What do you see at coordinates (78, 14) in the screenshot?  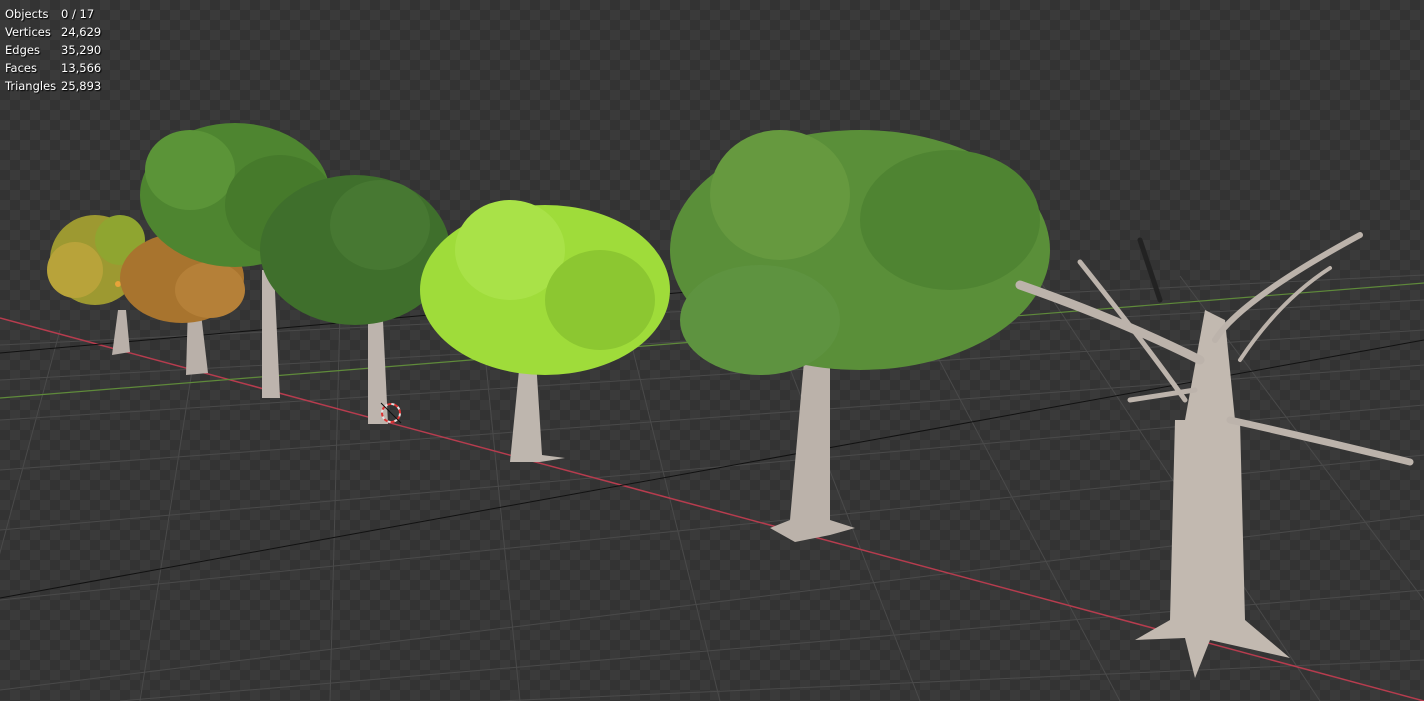 I see `stat-value: 0 / 17` at bounding box center [78, 14].